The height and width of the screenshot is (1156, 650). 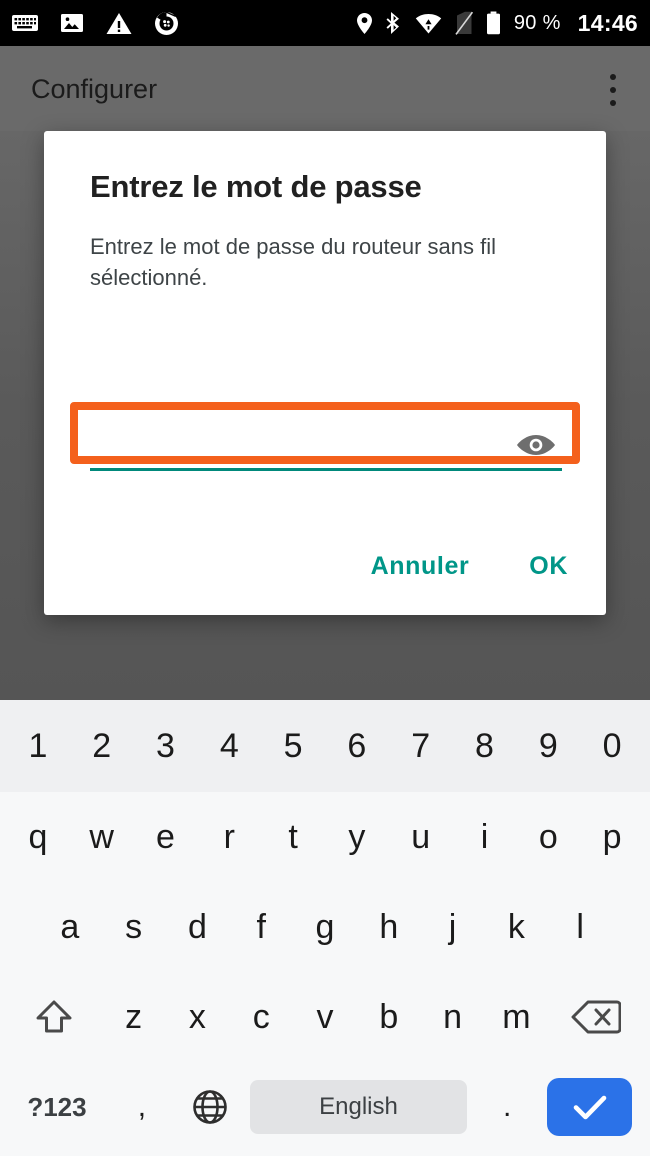 I want to click on keyboard-row-function: ?123 , English ., so click(x=325, y=1107).